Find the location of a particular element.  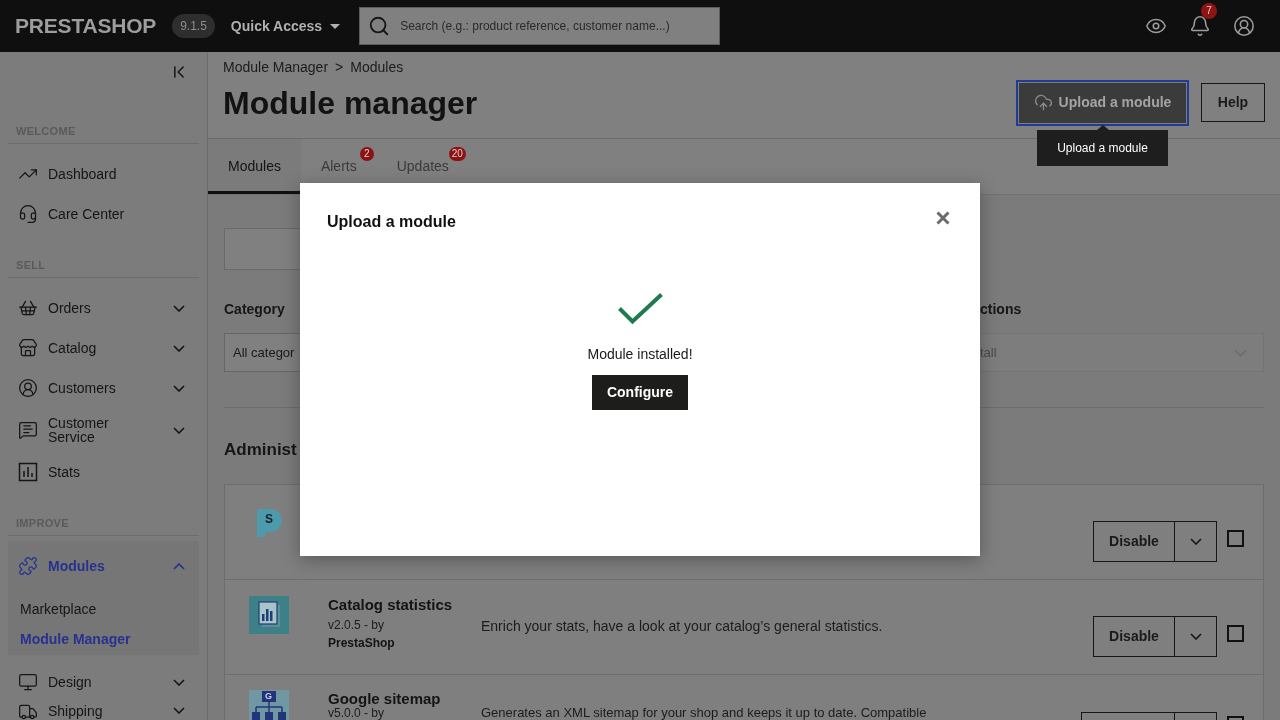

sidebar-item: Customers is located at coordinates (103, 388).